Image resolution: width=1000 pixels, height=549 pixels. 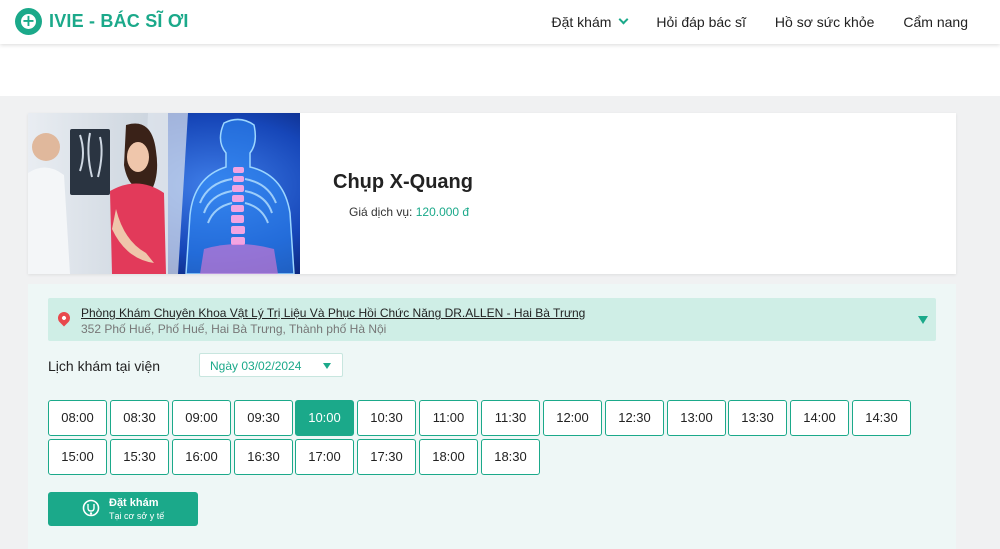 What do you see at coordinates (324, 457) in the screenshot?
I see `time-slot-button: 17:00` at bounding box center [324, 457].